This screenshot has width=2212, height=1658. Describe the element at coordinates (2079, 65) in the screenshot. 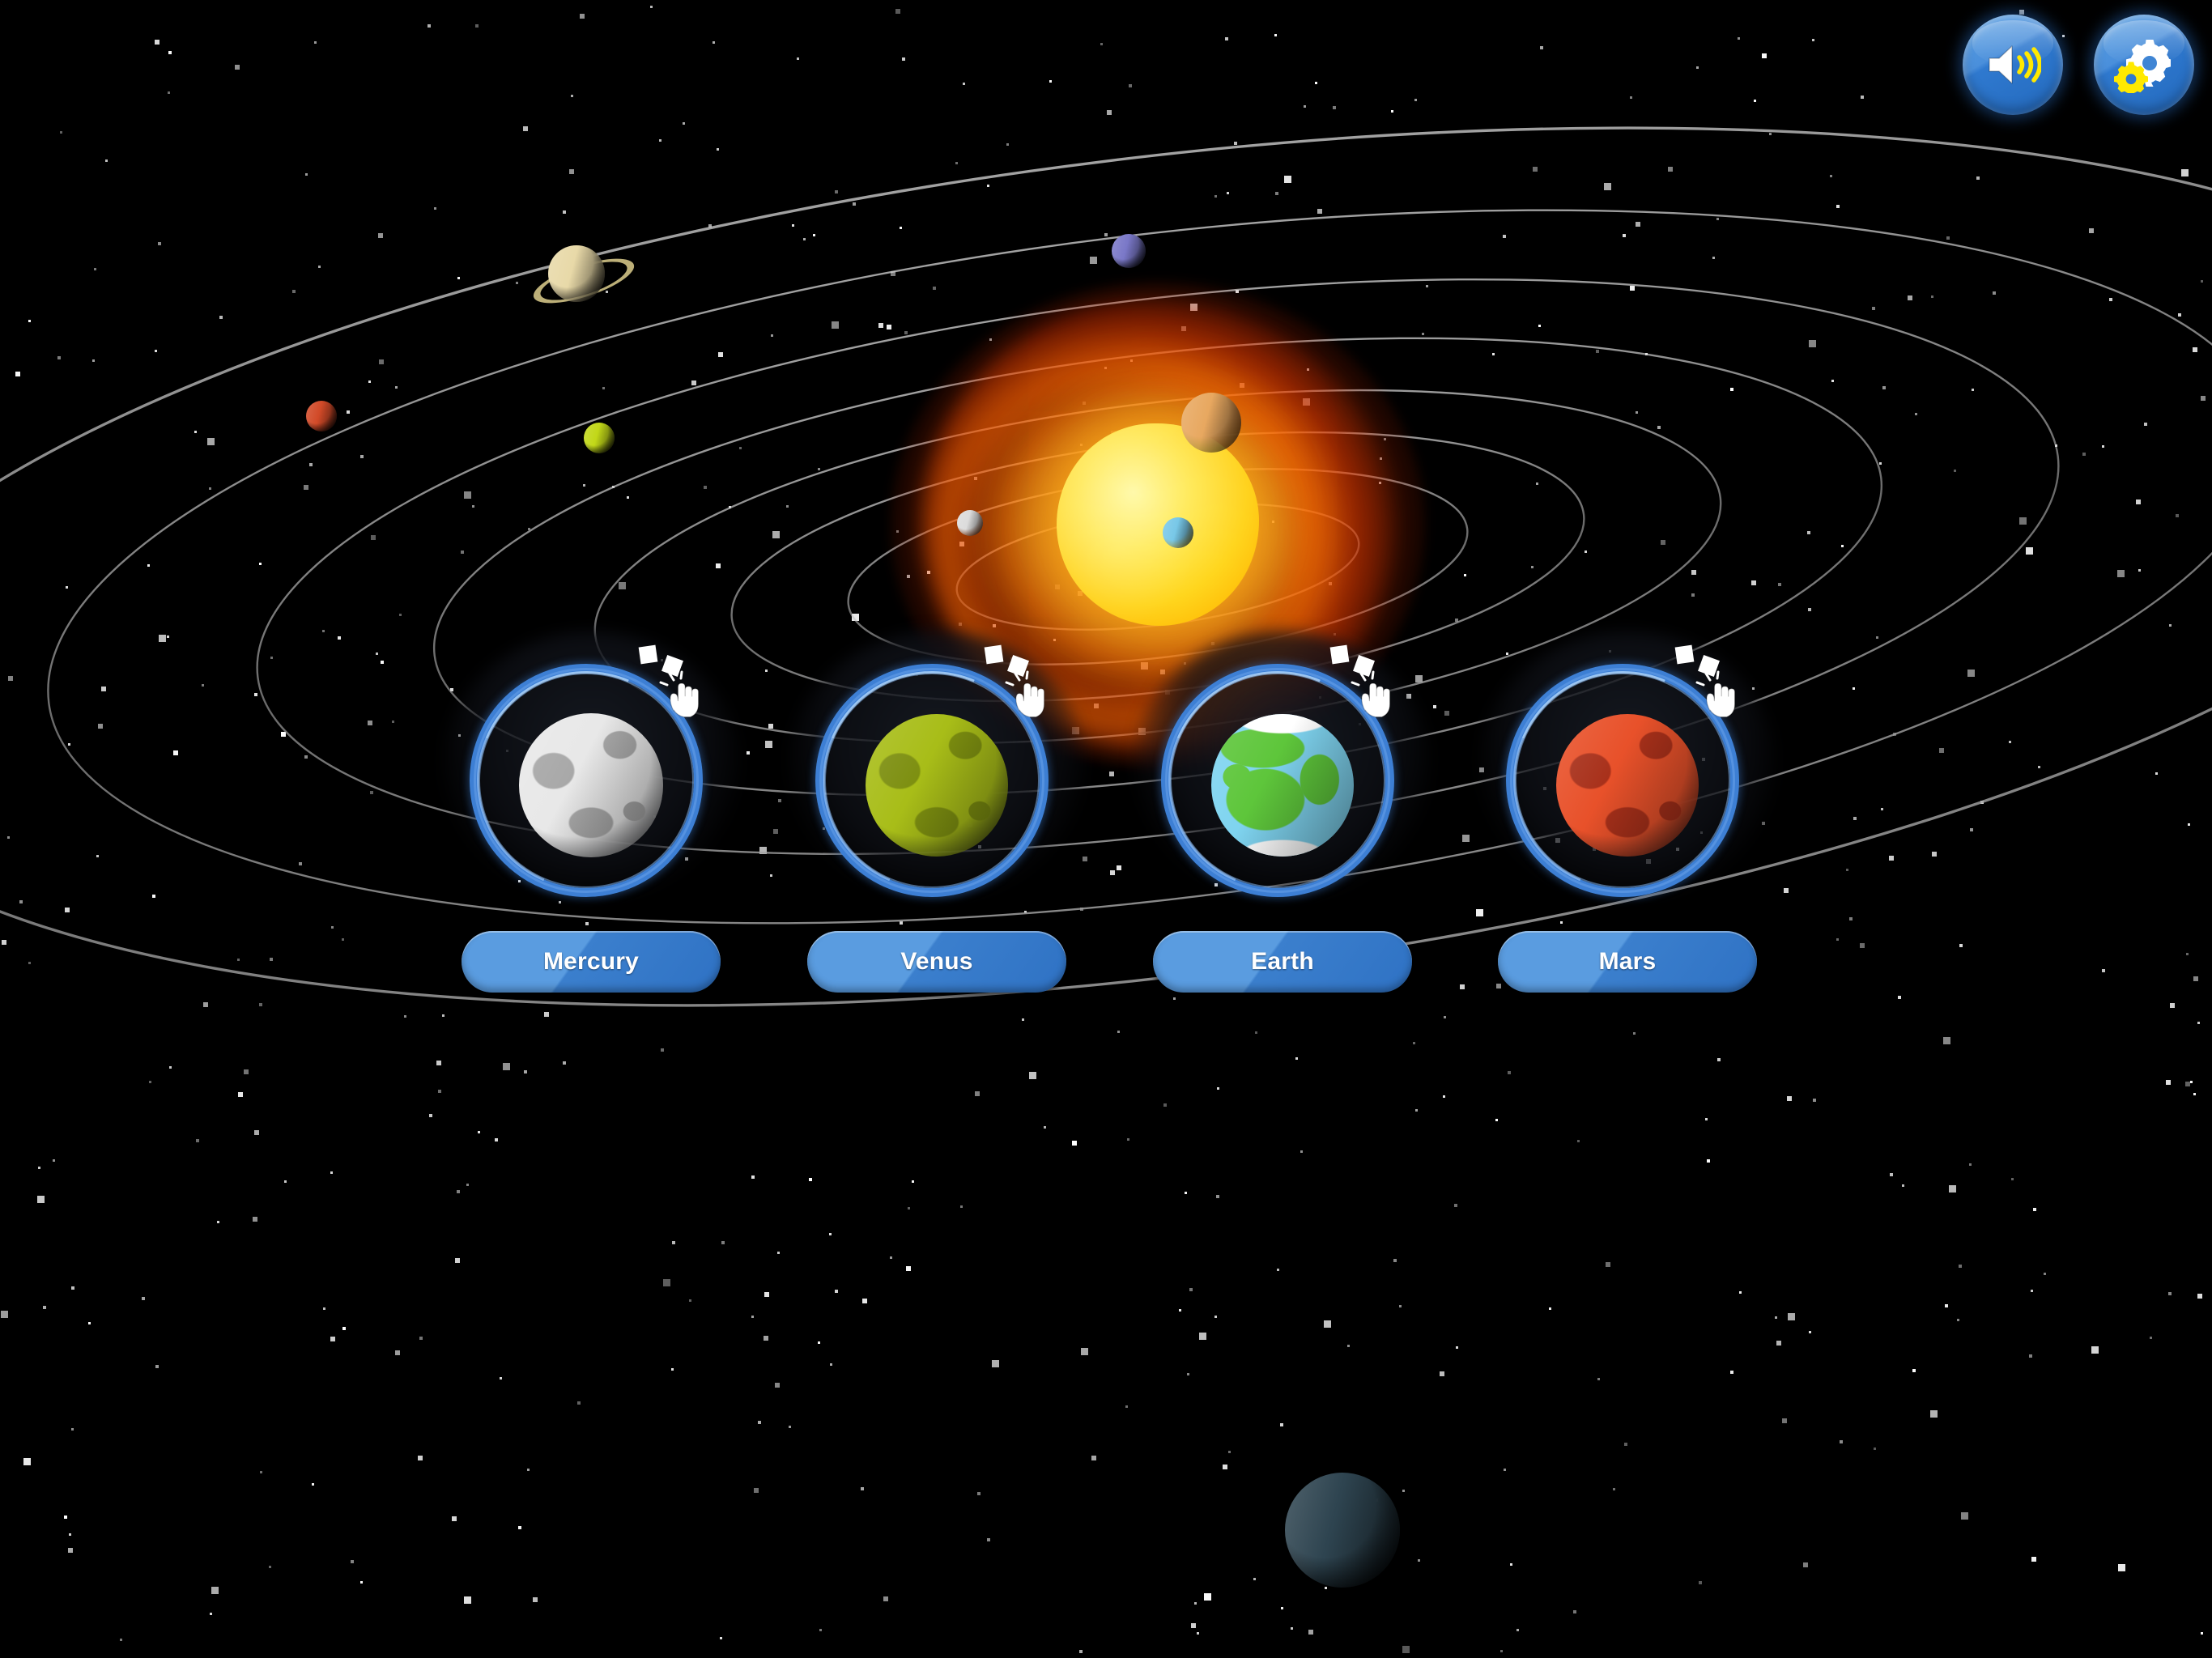

I see `top-controls` at that location.